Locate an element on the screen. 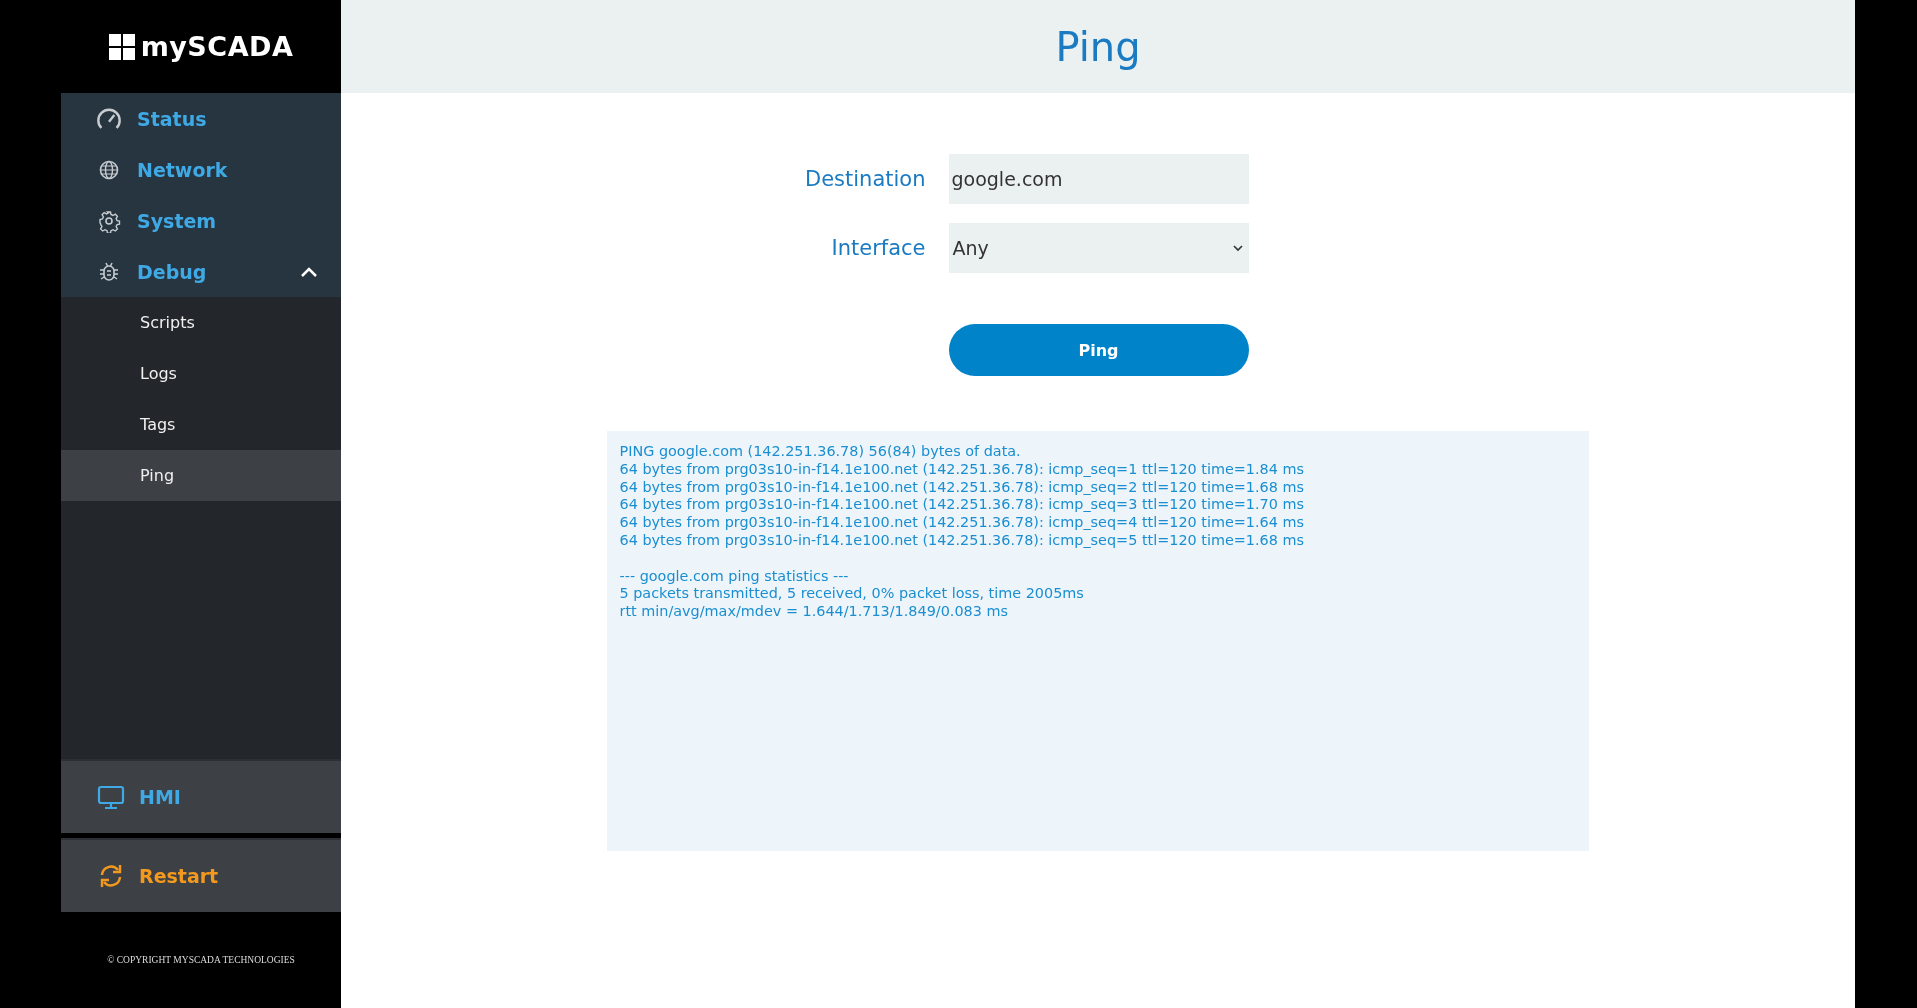  nav-item: Debug is located at coordinates (201, 271).